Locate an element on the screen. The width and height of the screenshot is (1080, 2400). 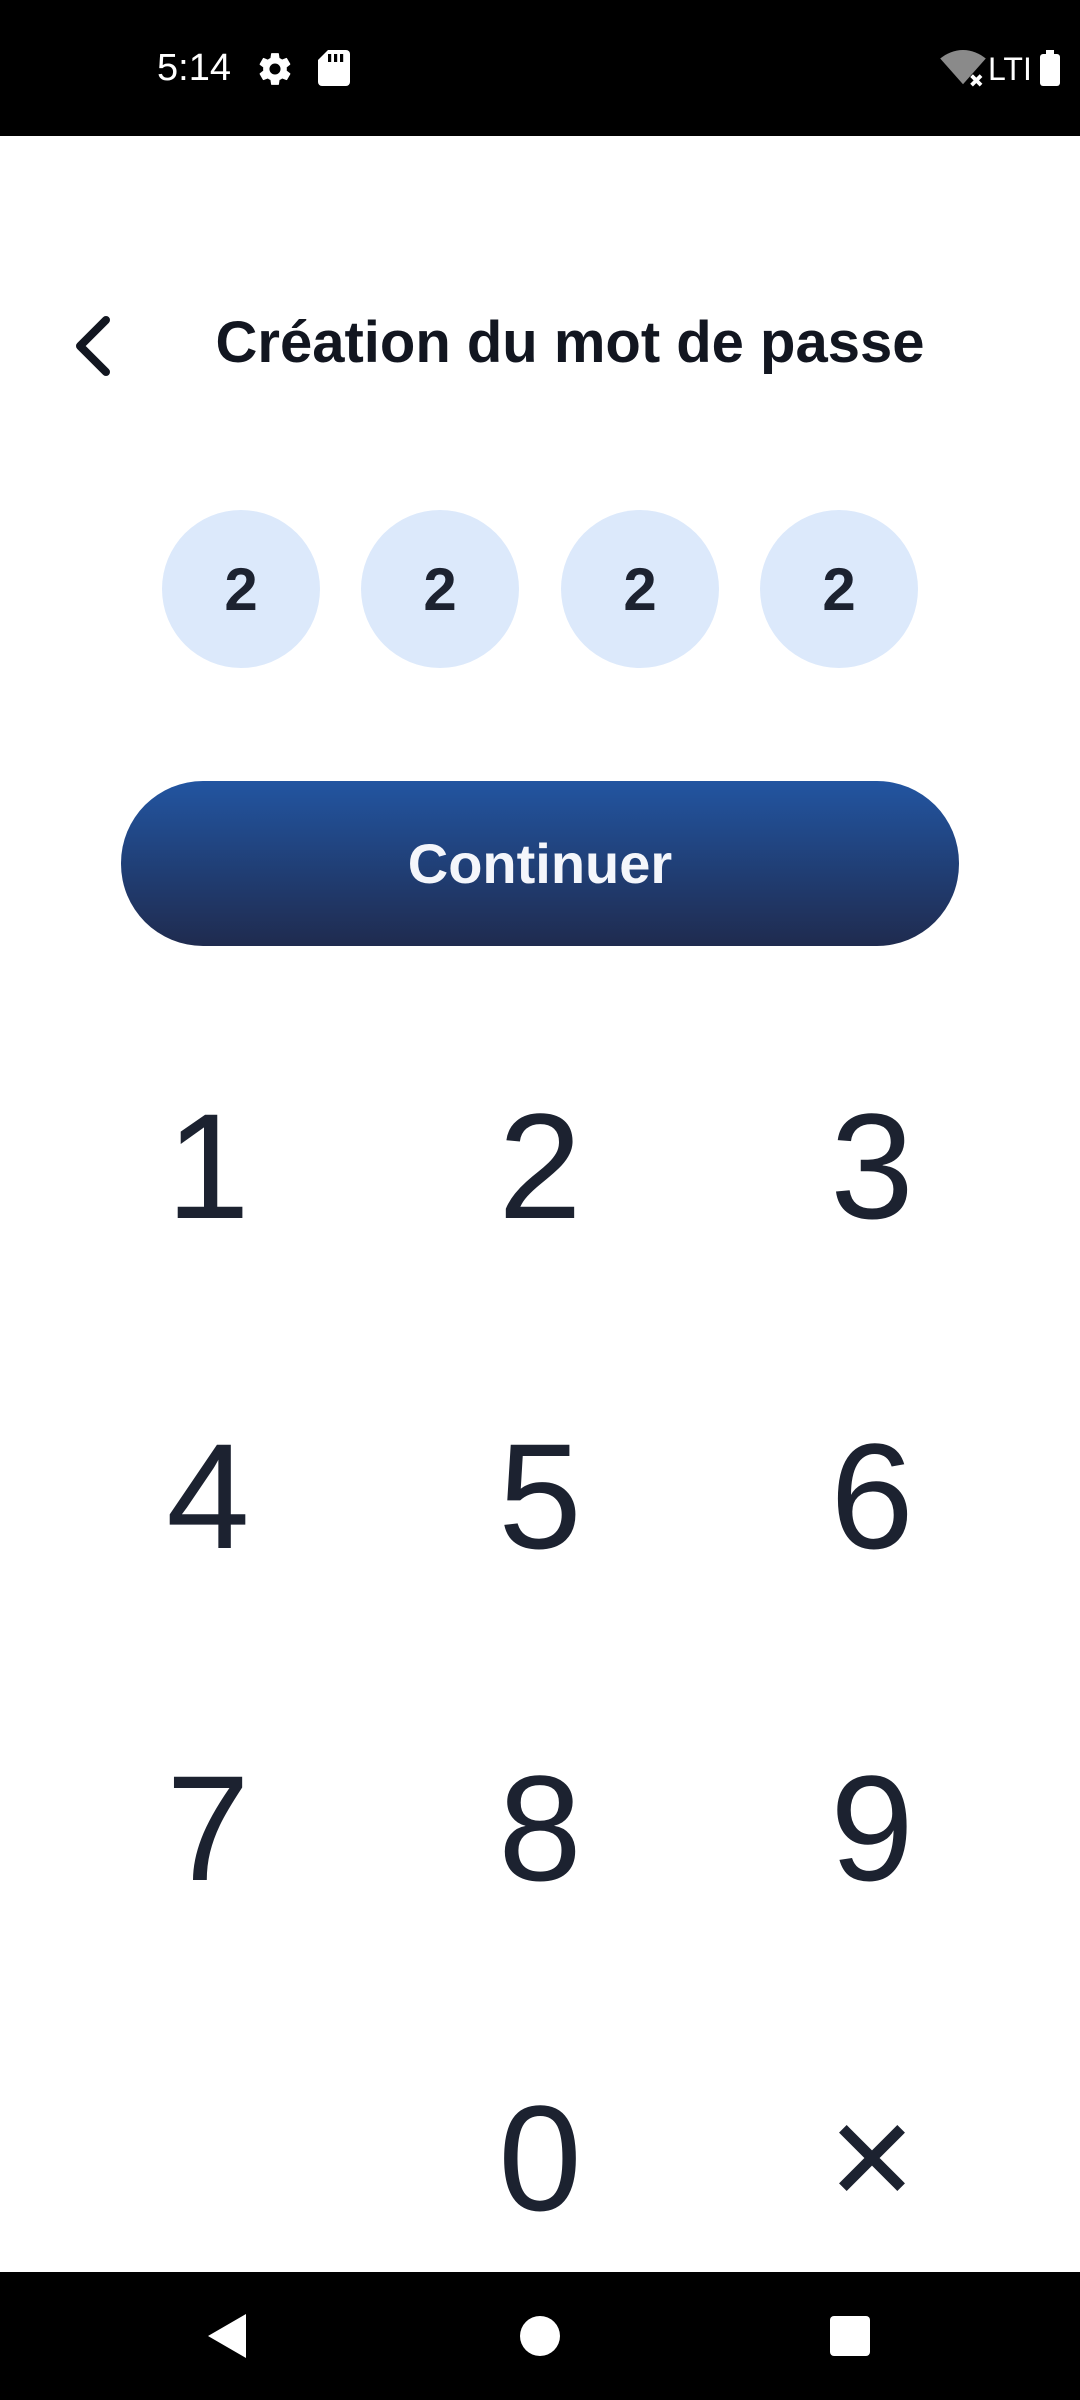
keypad-key-7: 7 is located at coordinates (208, 1828).